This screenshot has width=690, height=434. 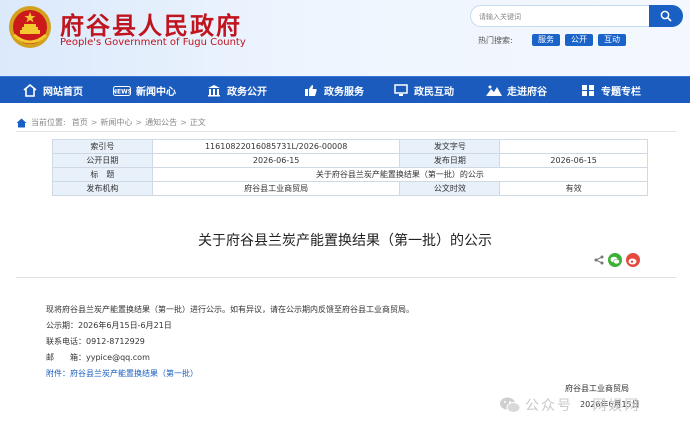 I want to click on attachment: 附件：府谷县兰炭产能置换结果（第一批）, so click(x=122, y=373).